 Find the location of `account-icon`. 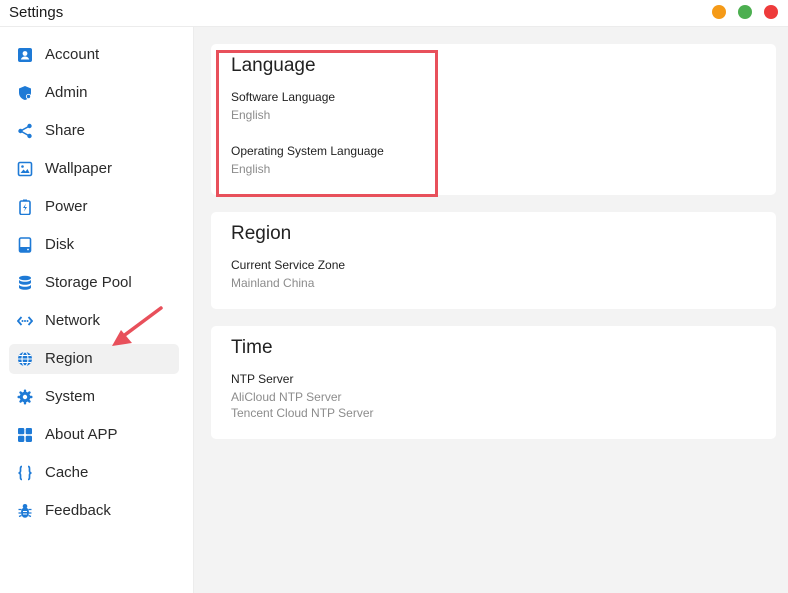

account-icon is located at coordinates (25, 55).